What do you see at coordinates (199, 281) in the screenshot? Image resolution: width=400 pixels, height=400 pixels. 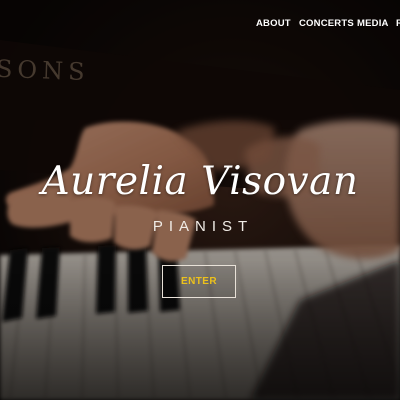 I see `enter-button: ENTER` at bounding box center [199, 281].